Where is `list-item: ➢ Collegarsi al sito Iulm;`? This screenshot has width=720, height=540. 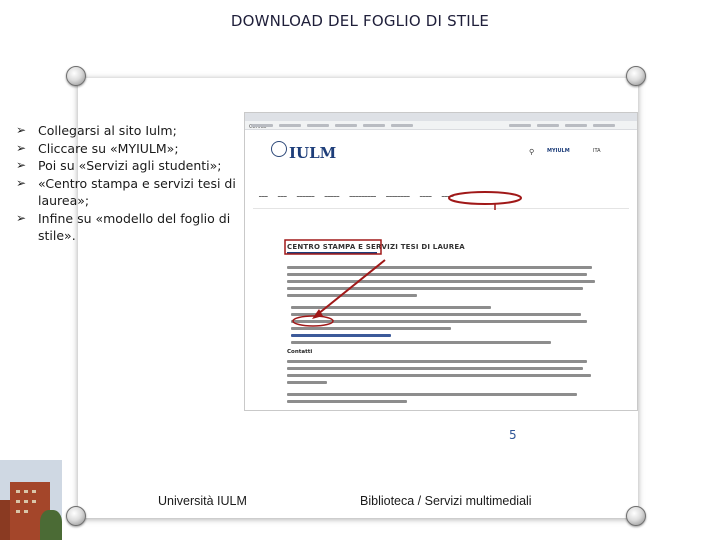 list-item: ➢ Collegarsi al sito Iulm; is located at coordinates (127, 131).